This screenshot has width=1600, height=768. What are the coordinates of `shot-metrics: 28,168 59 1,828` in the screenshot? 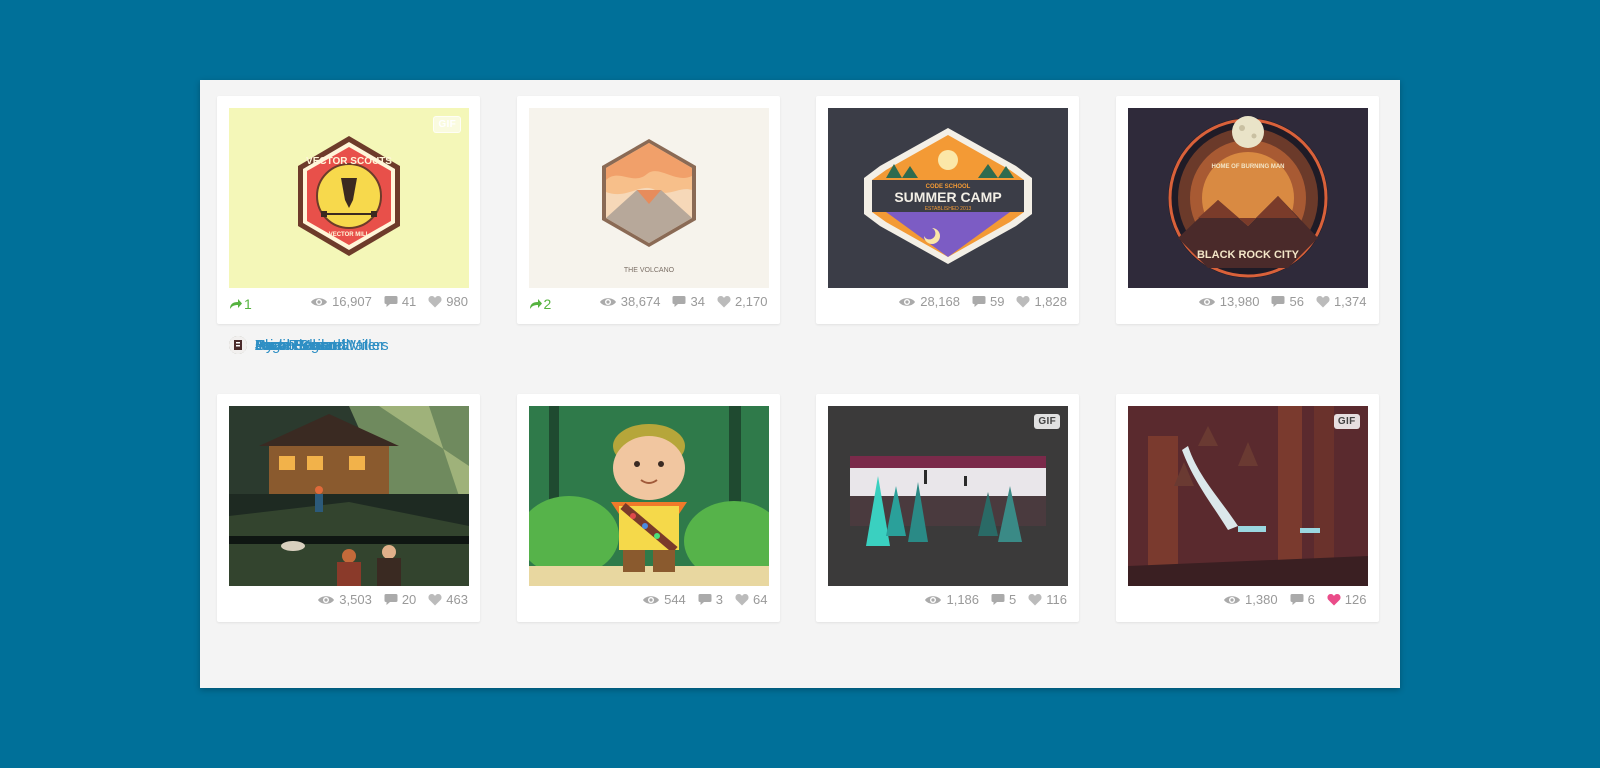 It's located at (976, 301).